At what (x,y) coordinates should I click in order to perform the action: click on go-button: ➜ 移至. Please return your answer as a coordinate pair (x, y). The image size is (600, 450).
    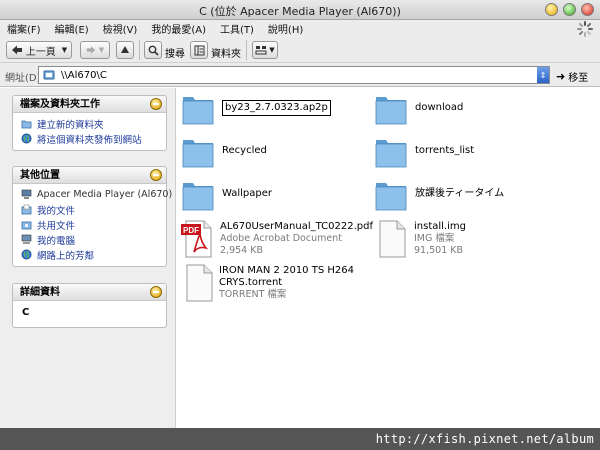
    Looking at the image, I should click on (572, 76).